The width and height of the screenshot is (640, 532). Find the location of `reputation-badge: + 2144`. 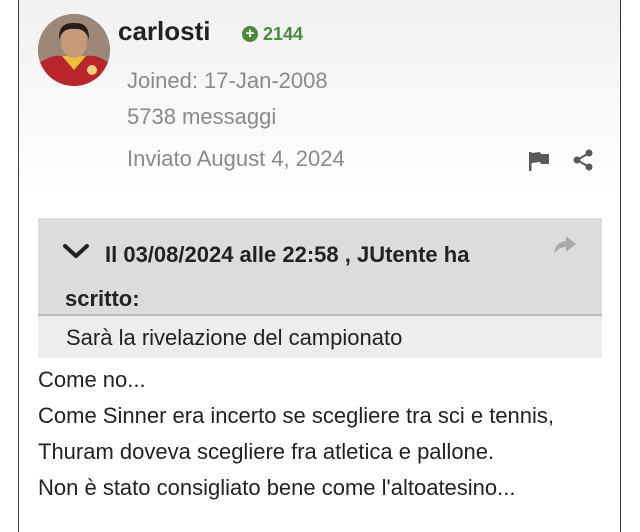

reputation-badge: + 2144 is located at coordinates (272, 34).